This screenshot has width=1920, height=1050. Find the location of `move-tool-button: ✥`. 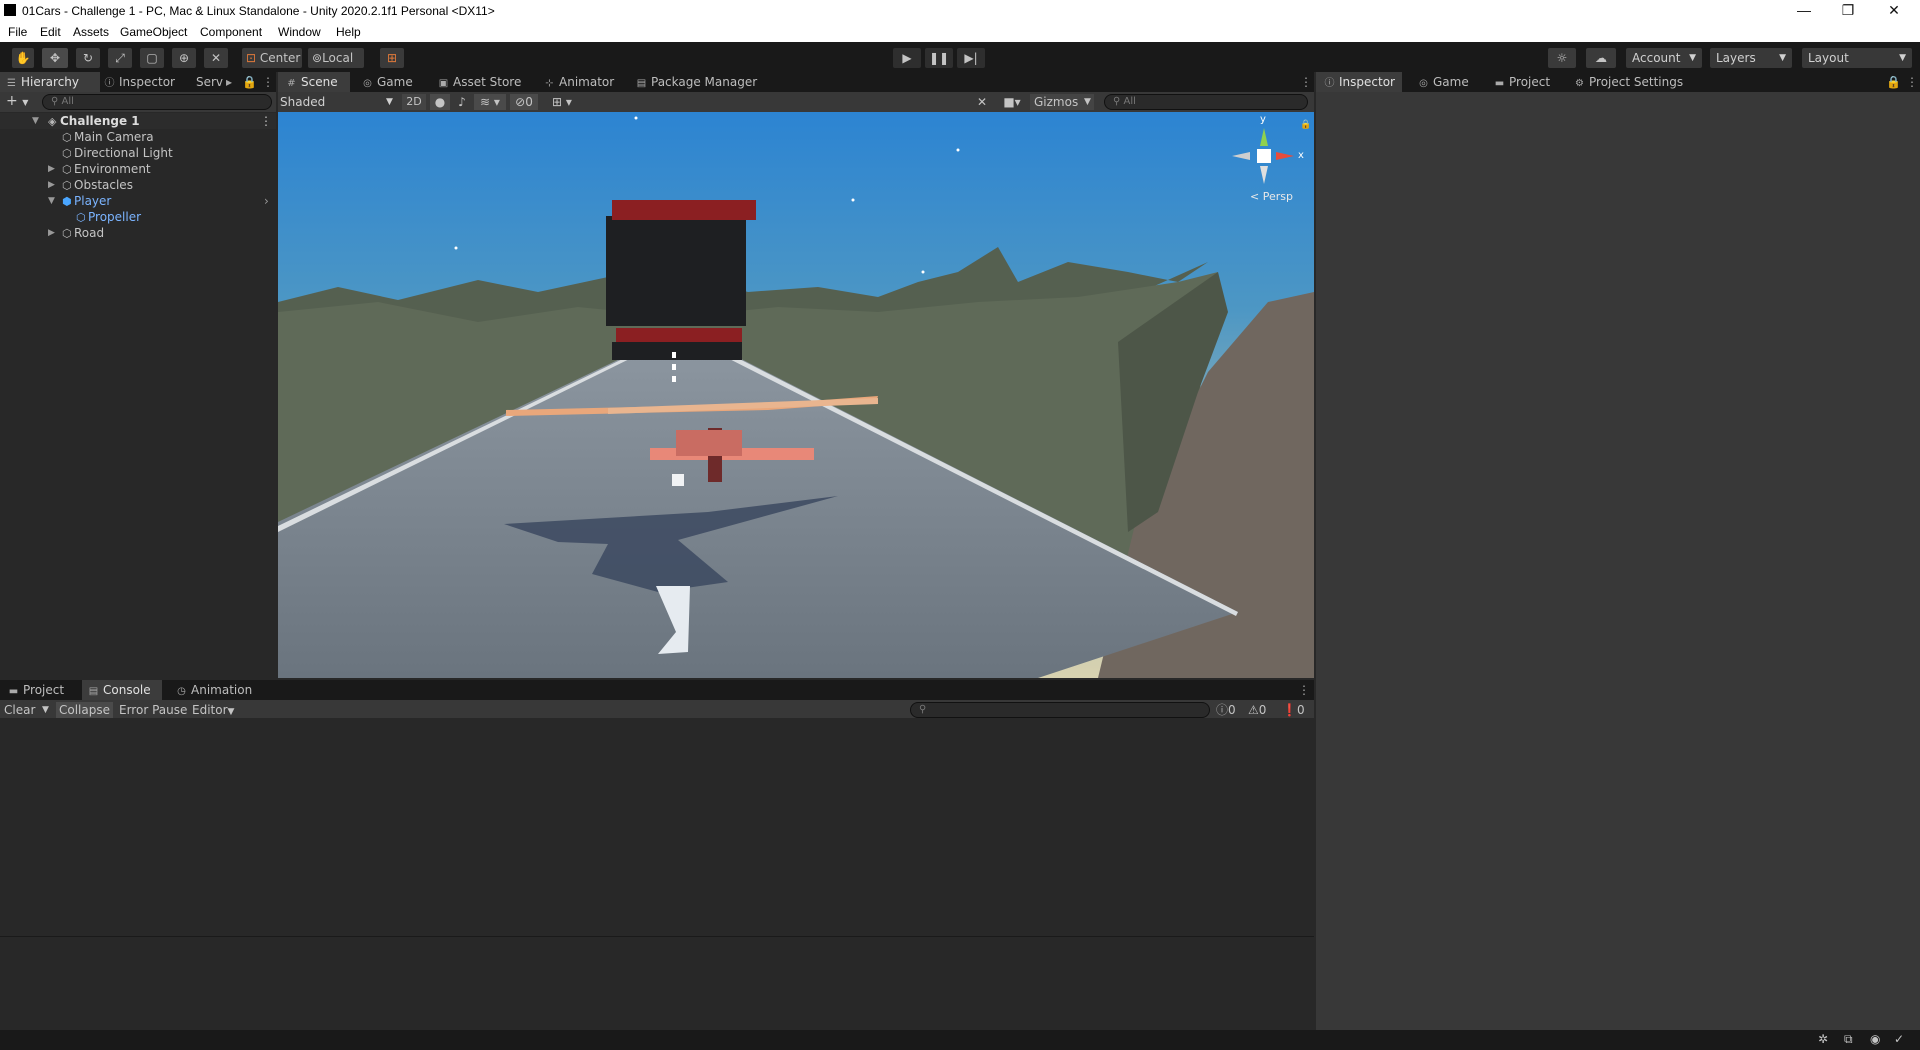

move-tool-button: ✥ is located at coordinates (55, 58).